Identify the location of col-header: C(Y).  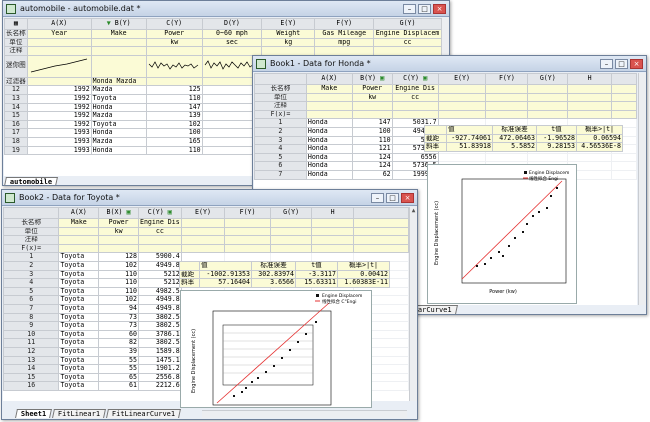
(174, 24).